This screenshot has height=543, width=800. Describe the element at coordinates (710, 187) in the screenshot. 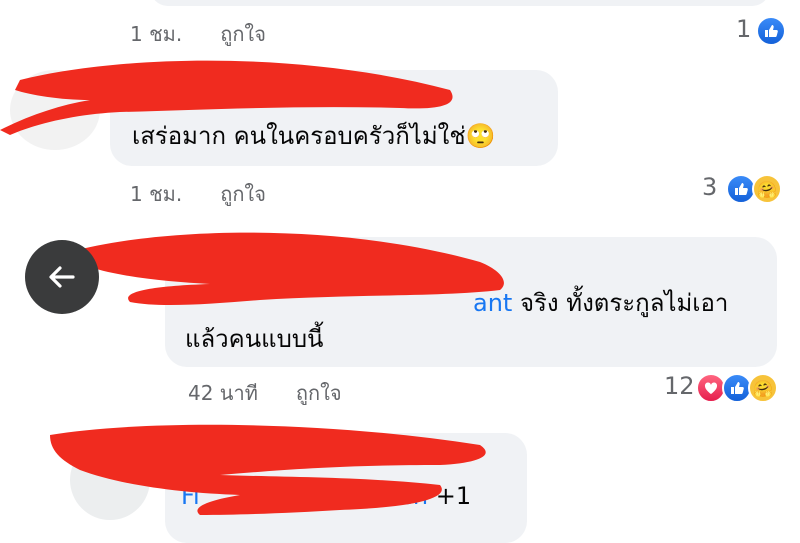

I see `reaction-count: 3` at that location.